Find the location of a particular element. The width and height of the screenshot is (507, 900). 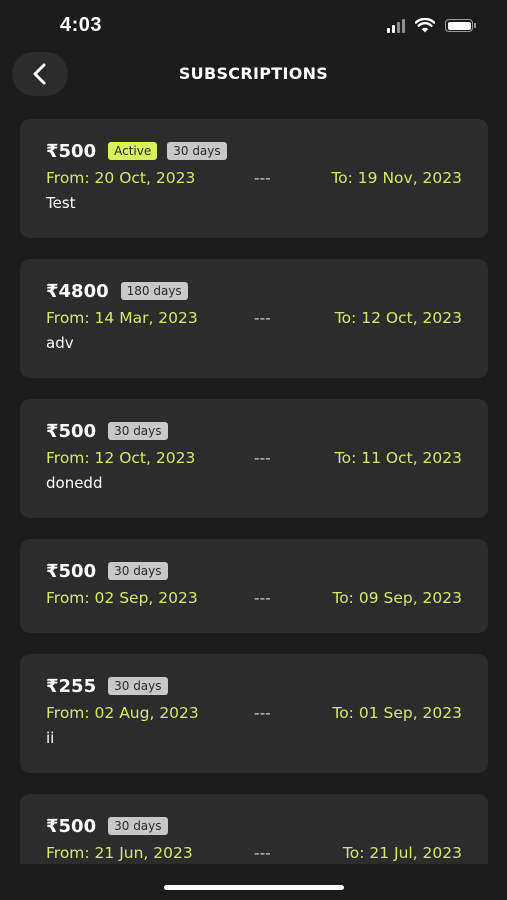

date-from: From: 20 Oct, 2023 is located at coordinates (121, 178).